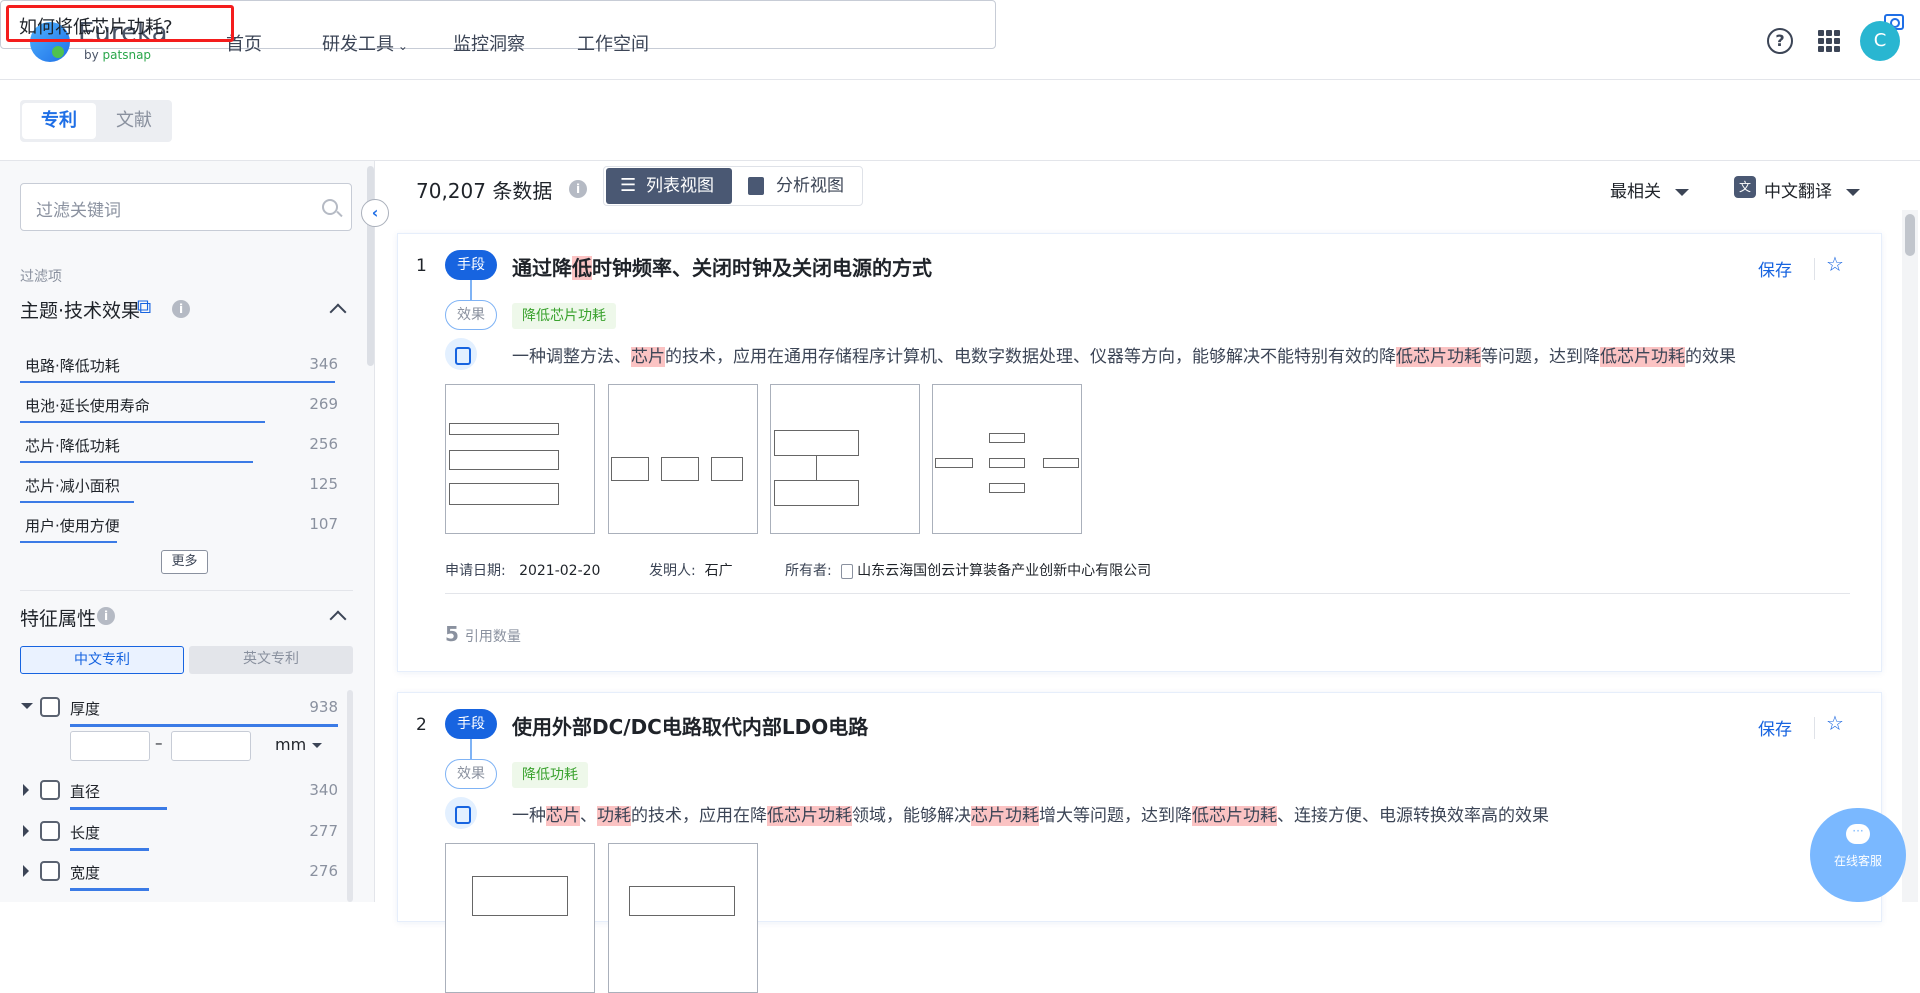 The height and width of the screenshot is (993, 1920). I want to click on results-scrollbar-track, so click(1910, 556).